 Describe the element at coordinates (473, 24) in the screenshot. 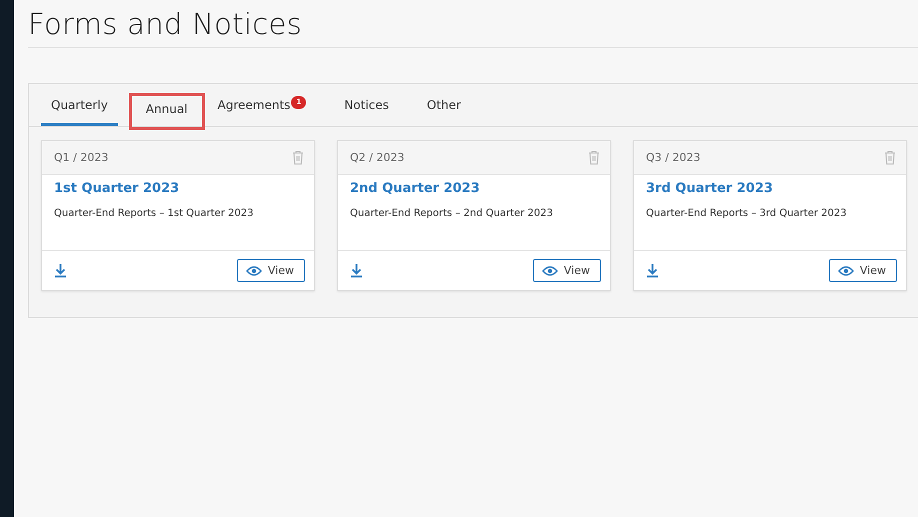

I see `page-title: Forms and Notices` at that location.